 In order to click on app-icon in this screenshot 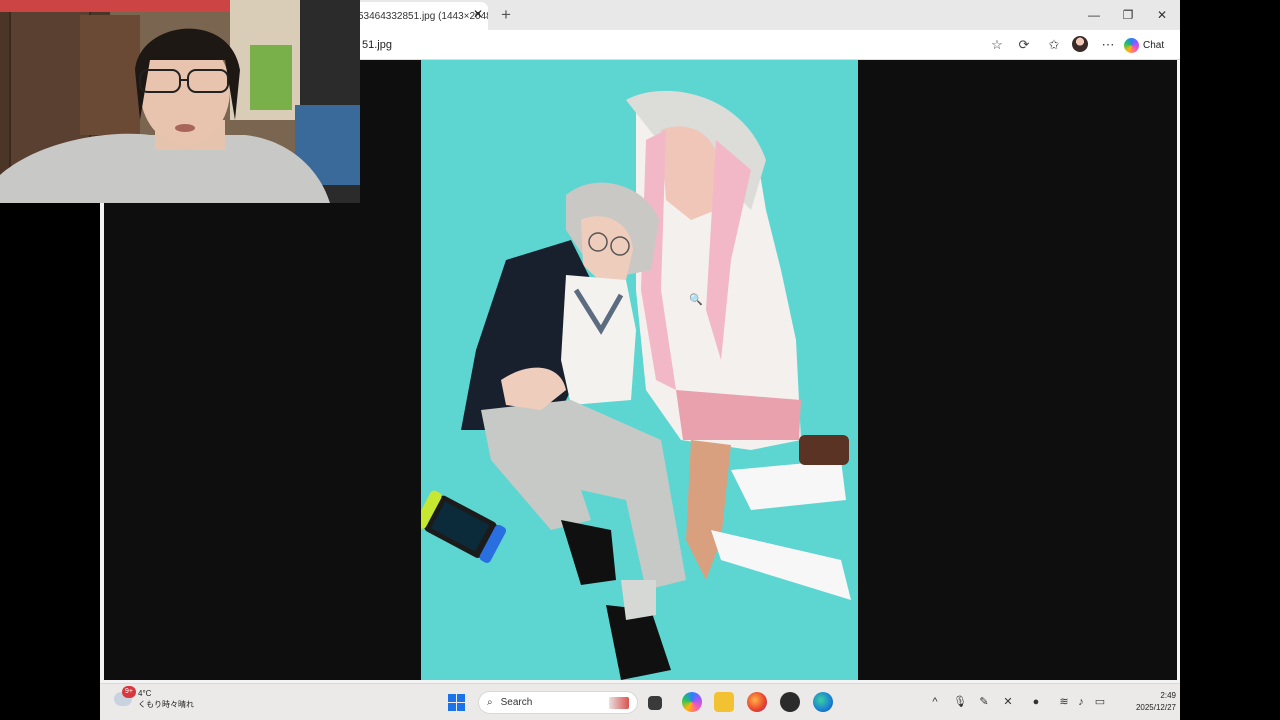, I will do `click(790, 702)`.